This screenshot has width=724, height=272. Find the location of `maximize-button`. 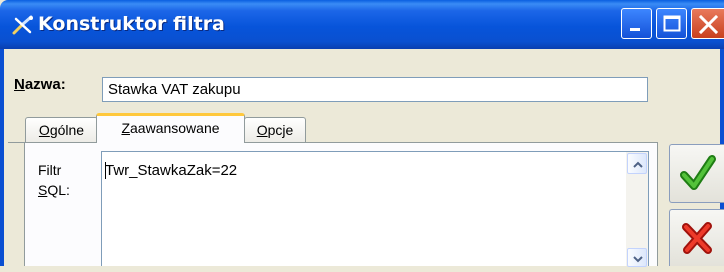

maximize-button is located at coordinates (671, 23).